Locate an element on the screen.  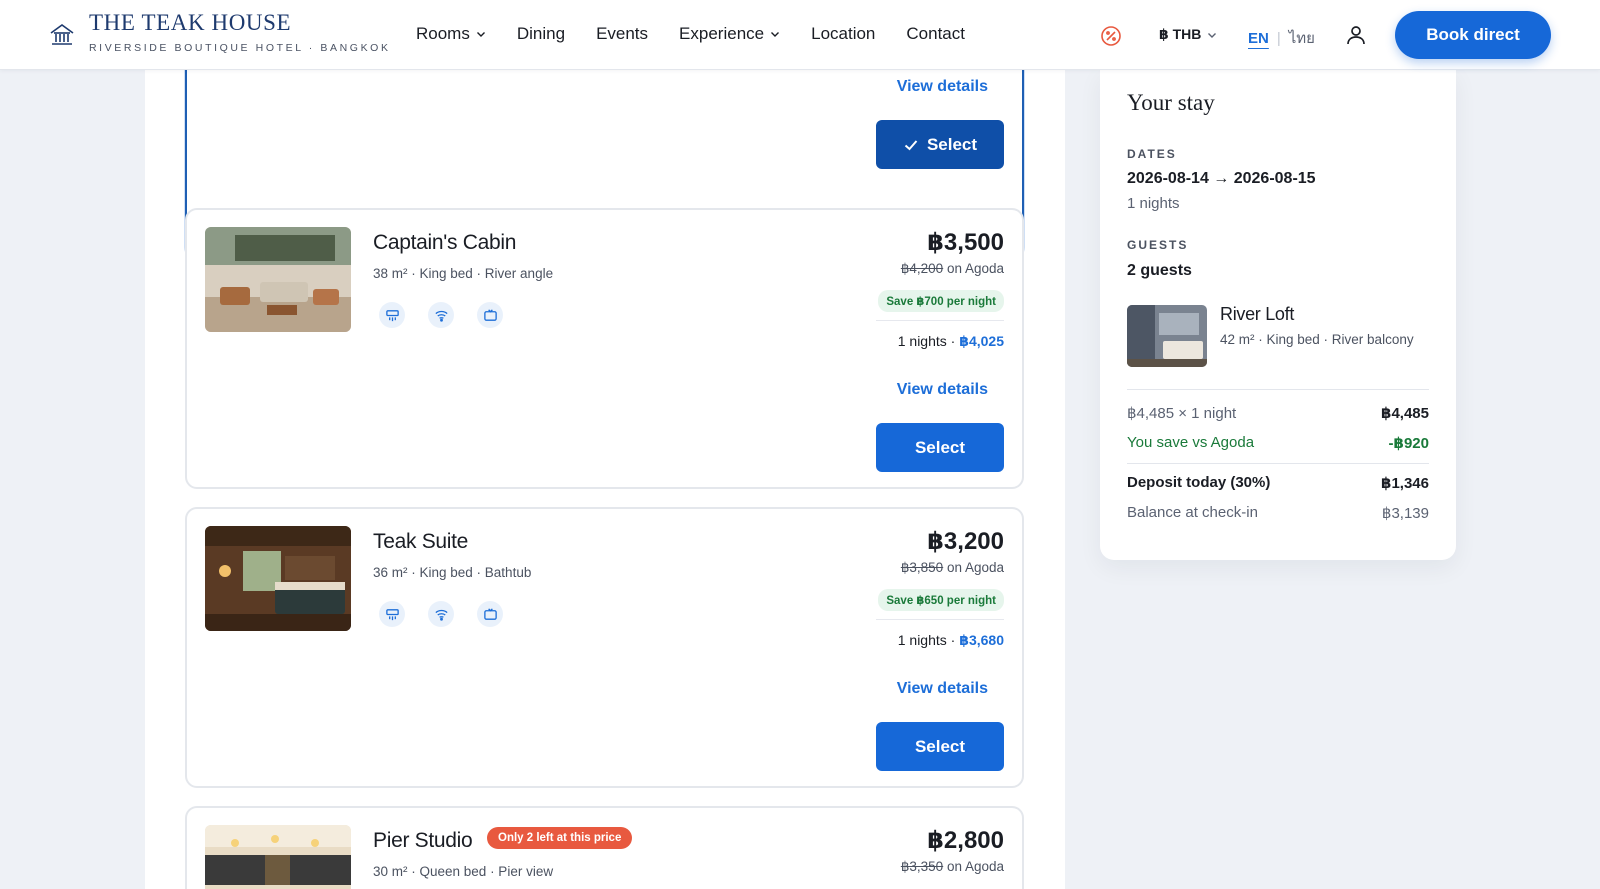
user-icon is located at coordinates (1356, 35).